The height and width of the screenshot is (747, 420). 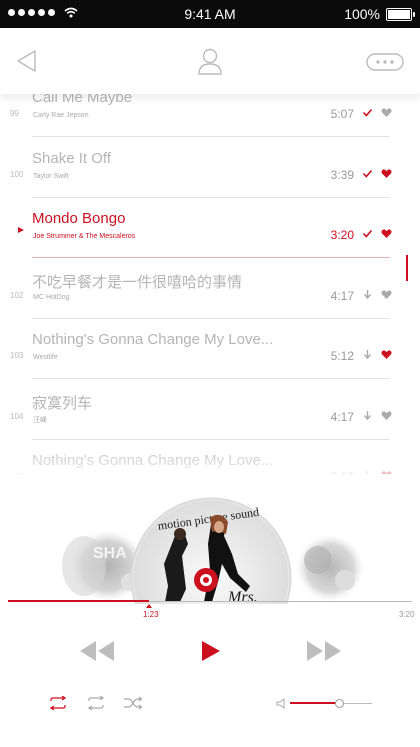 I want to click on progress-fill, so click(x=79, y=601).